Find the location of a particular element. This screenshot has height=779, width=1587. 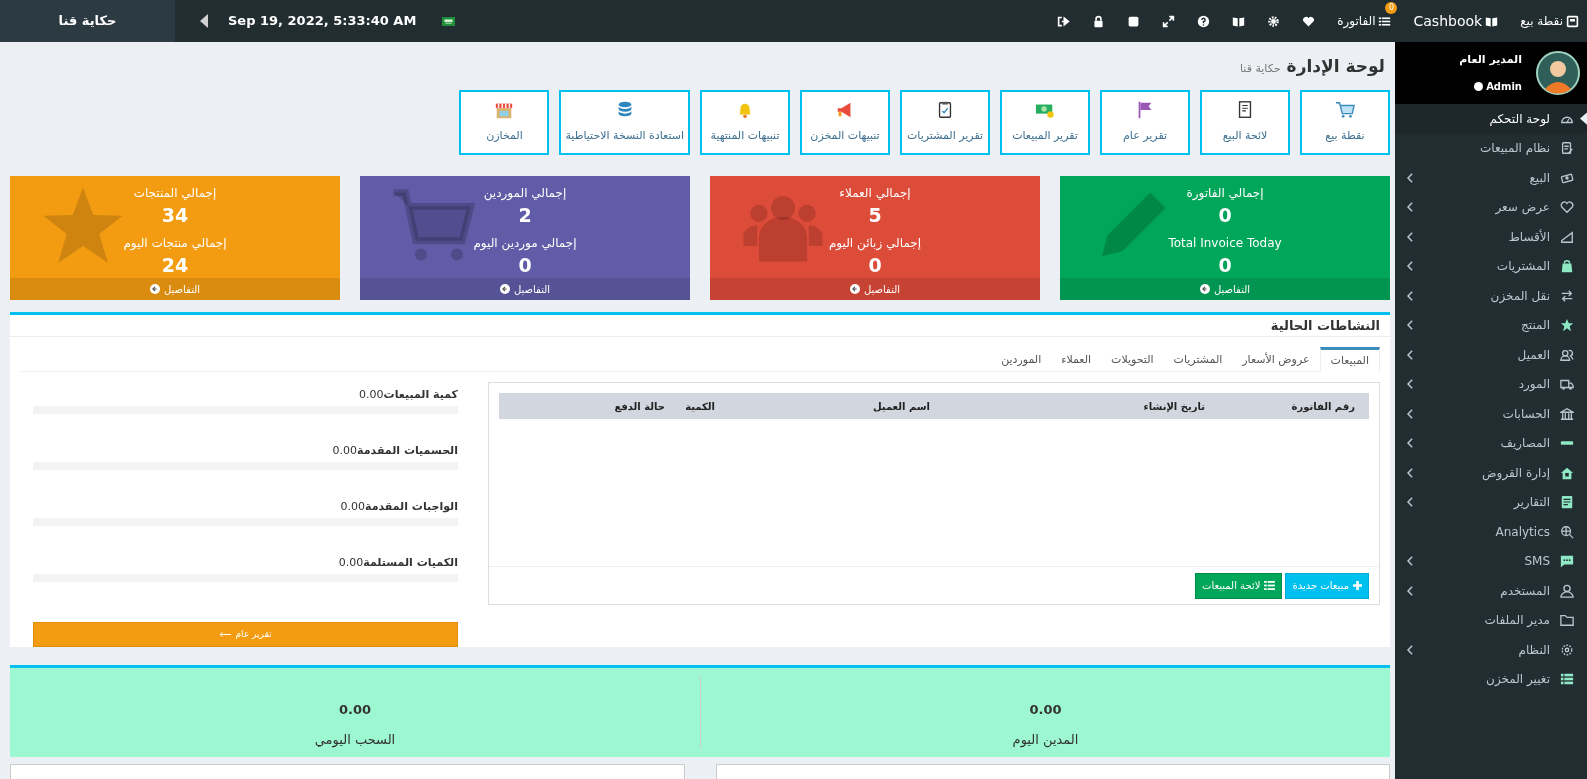

stat-label: إجمالي الفاتورة is located at coordinates (1225, 193).